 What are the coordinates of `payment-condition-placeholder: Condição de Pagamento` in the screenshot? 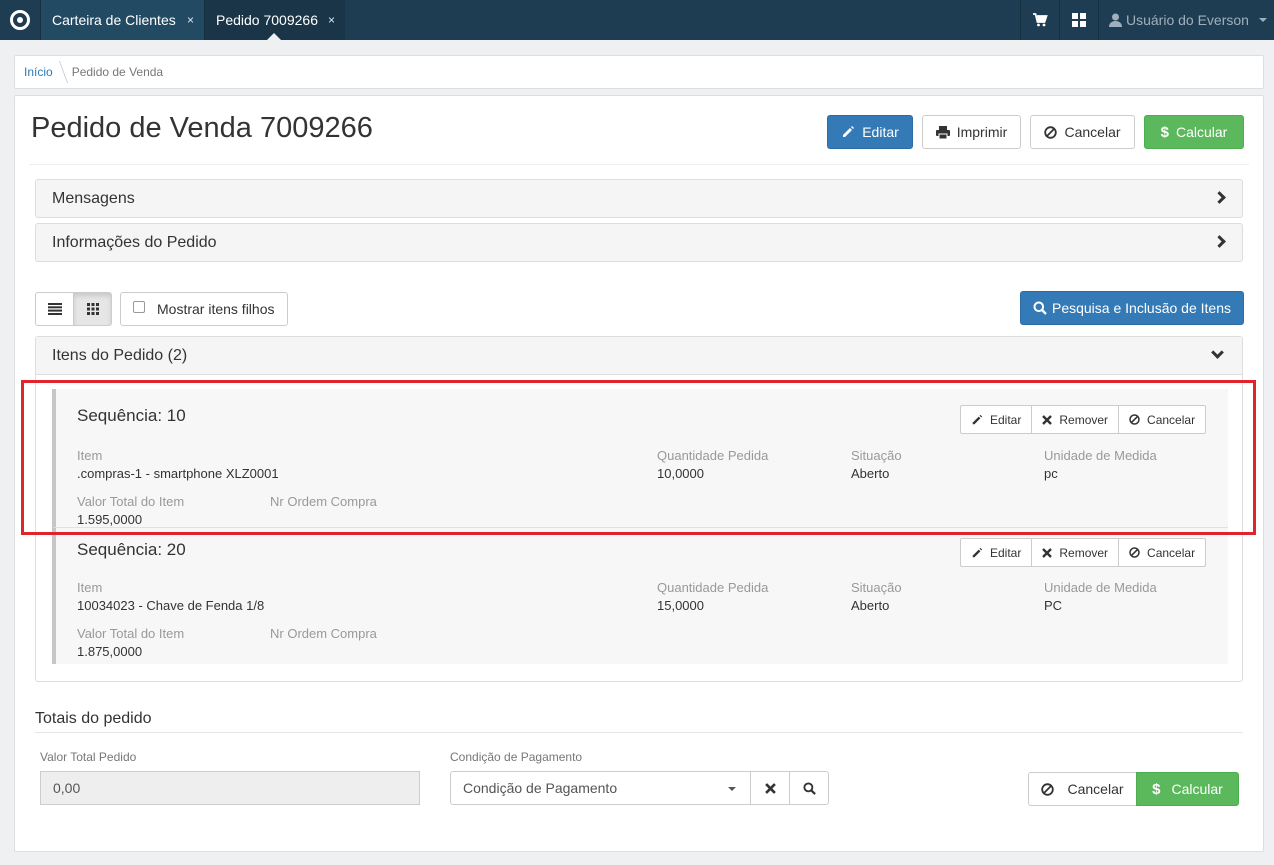 It's located at (540, 788).